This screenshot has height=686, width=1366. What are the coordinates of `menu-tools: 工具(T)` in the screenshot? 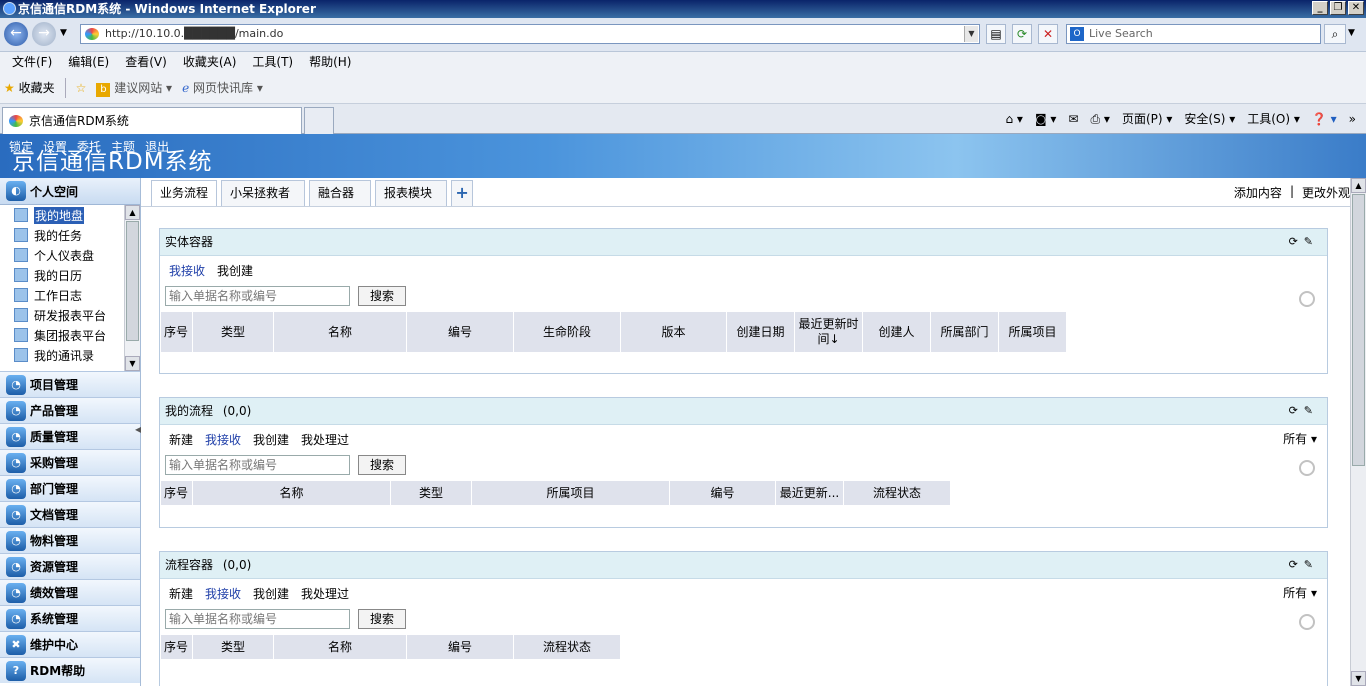 It's located at (272, 62).